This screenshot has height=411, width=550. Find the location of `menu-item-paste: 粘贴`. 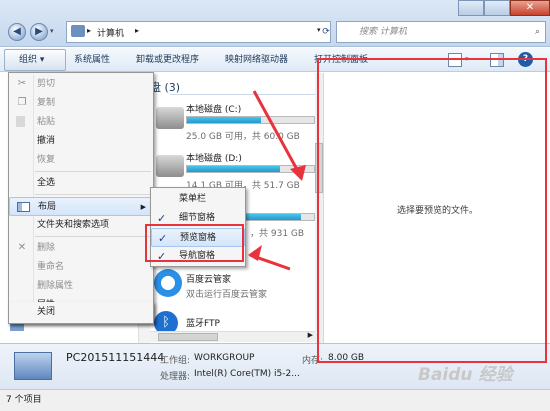

menu-item-paste: 粘贴 is located at coordinates (81, 122).